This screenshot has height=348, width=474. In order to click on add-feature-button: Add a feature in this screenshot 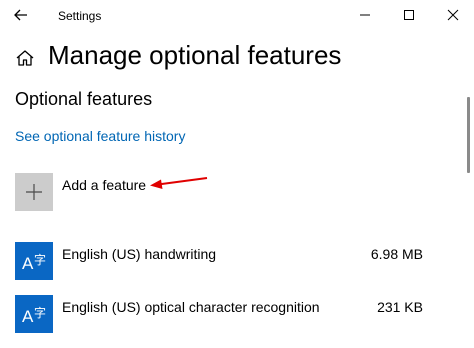, I will do `click(215, 192)`.